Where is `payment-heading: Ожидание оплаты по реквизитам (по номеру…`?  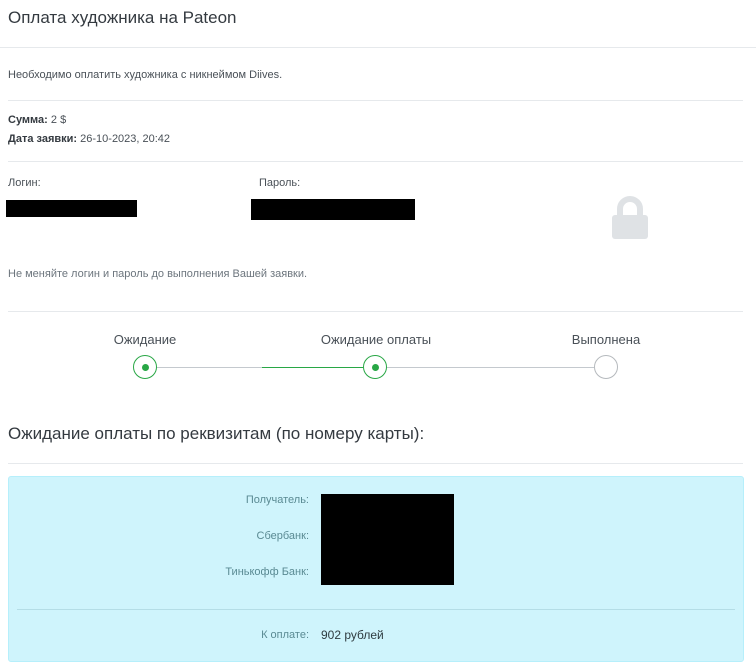
payment-heading: Ожидание оплаты по реквизитам (по номеру… is located at coordinates (216, 433).